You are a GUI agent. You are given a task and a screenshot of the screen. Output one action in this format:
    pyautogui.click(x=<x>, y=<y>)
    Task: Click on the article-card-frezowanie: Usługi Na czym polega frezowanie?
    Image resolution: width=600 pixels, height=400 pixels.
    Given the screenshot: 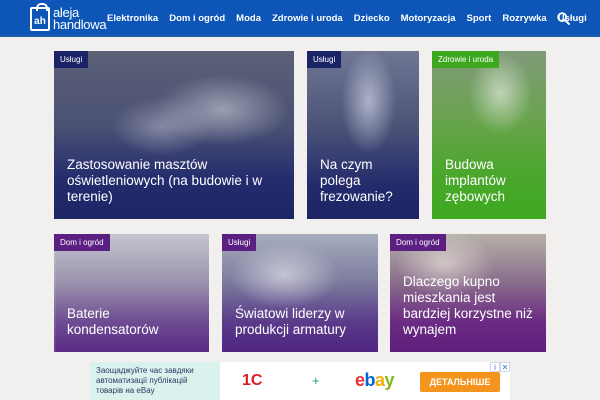 What is the action you would take?
    pyautogui.click(x=363, y=135)
    